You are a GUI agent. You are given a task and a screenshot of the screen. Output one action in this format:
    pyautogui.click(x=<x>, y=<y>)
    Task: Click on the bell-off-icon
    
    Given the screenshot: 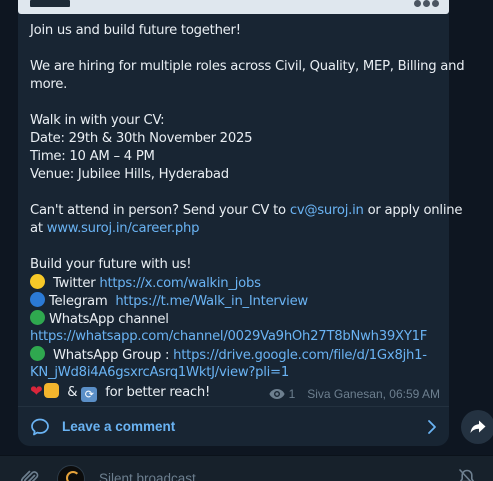 What is the action you would take?
    pyautogui.click(x=467, y=474)
    